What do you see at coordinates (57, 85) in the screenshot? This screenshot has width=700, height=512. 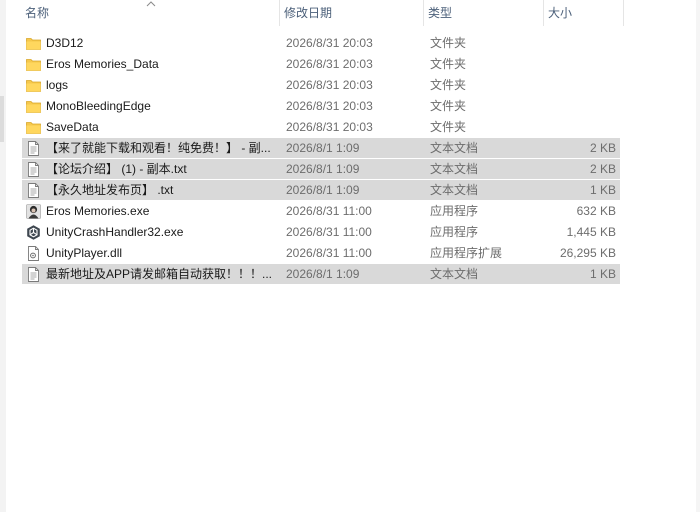 I see `file-name: logs` at bounding box center [57, 85].